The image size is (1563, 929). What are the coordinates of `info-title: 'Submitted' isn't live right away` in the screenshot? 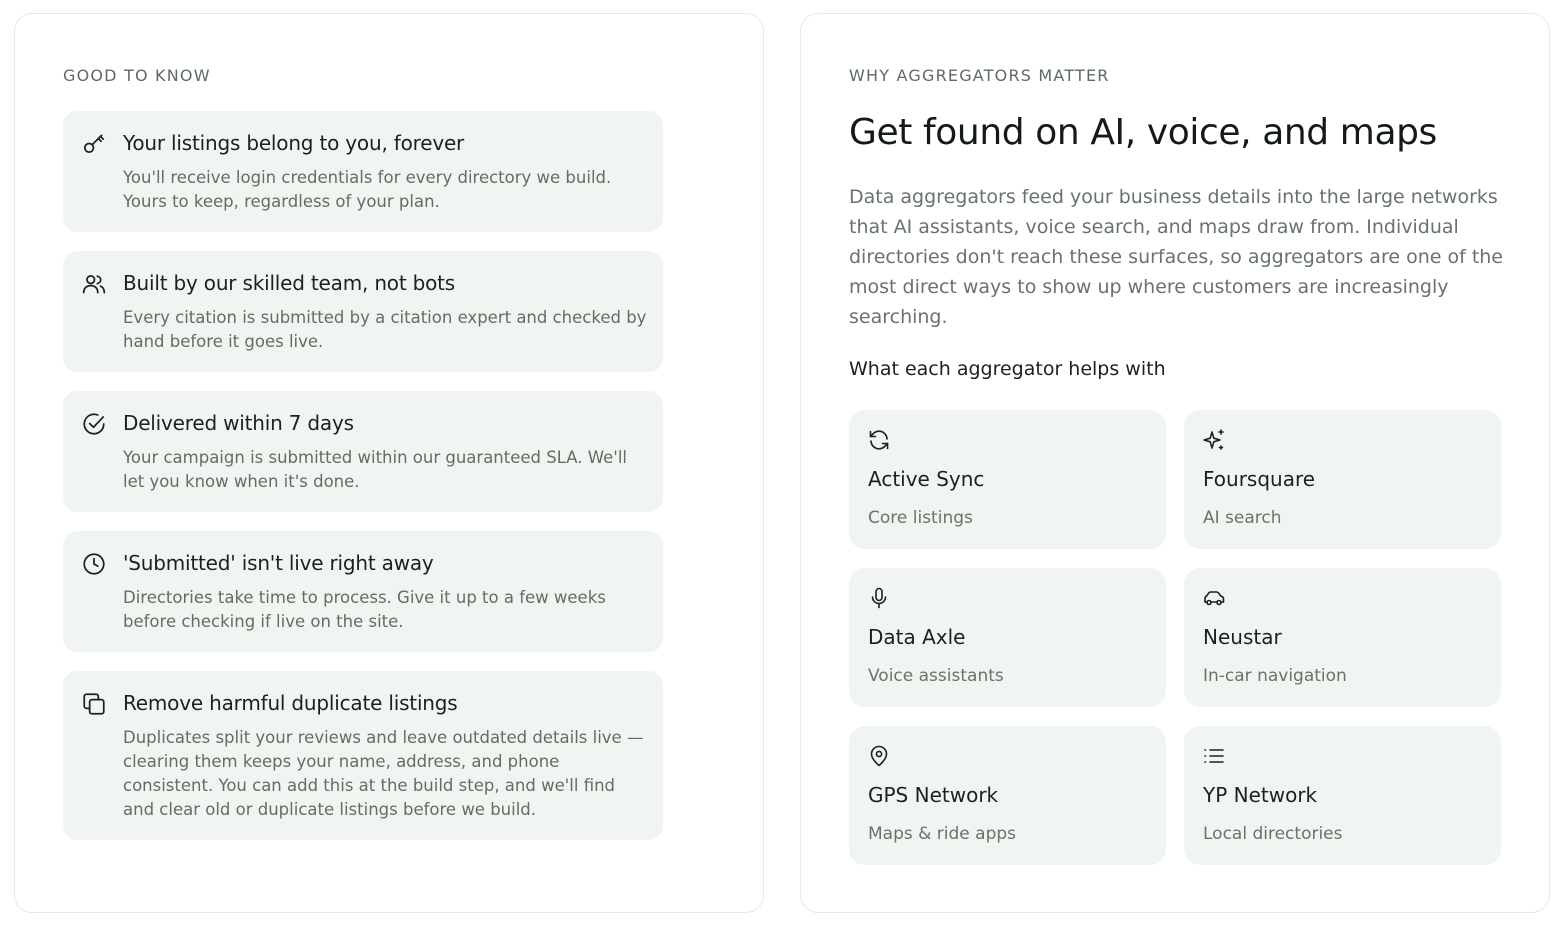 It's located at (278, 563).